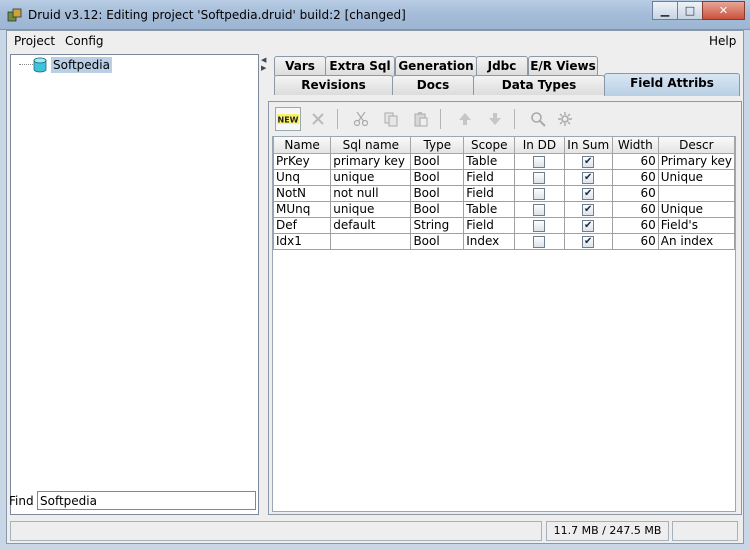 Image resolution: width=750 pixels, height=550 pixels. I want to click on settings-button, so click(565, 119).